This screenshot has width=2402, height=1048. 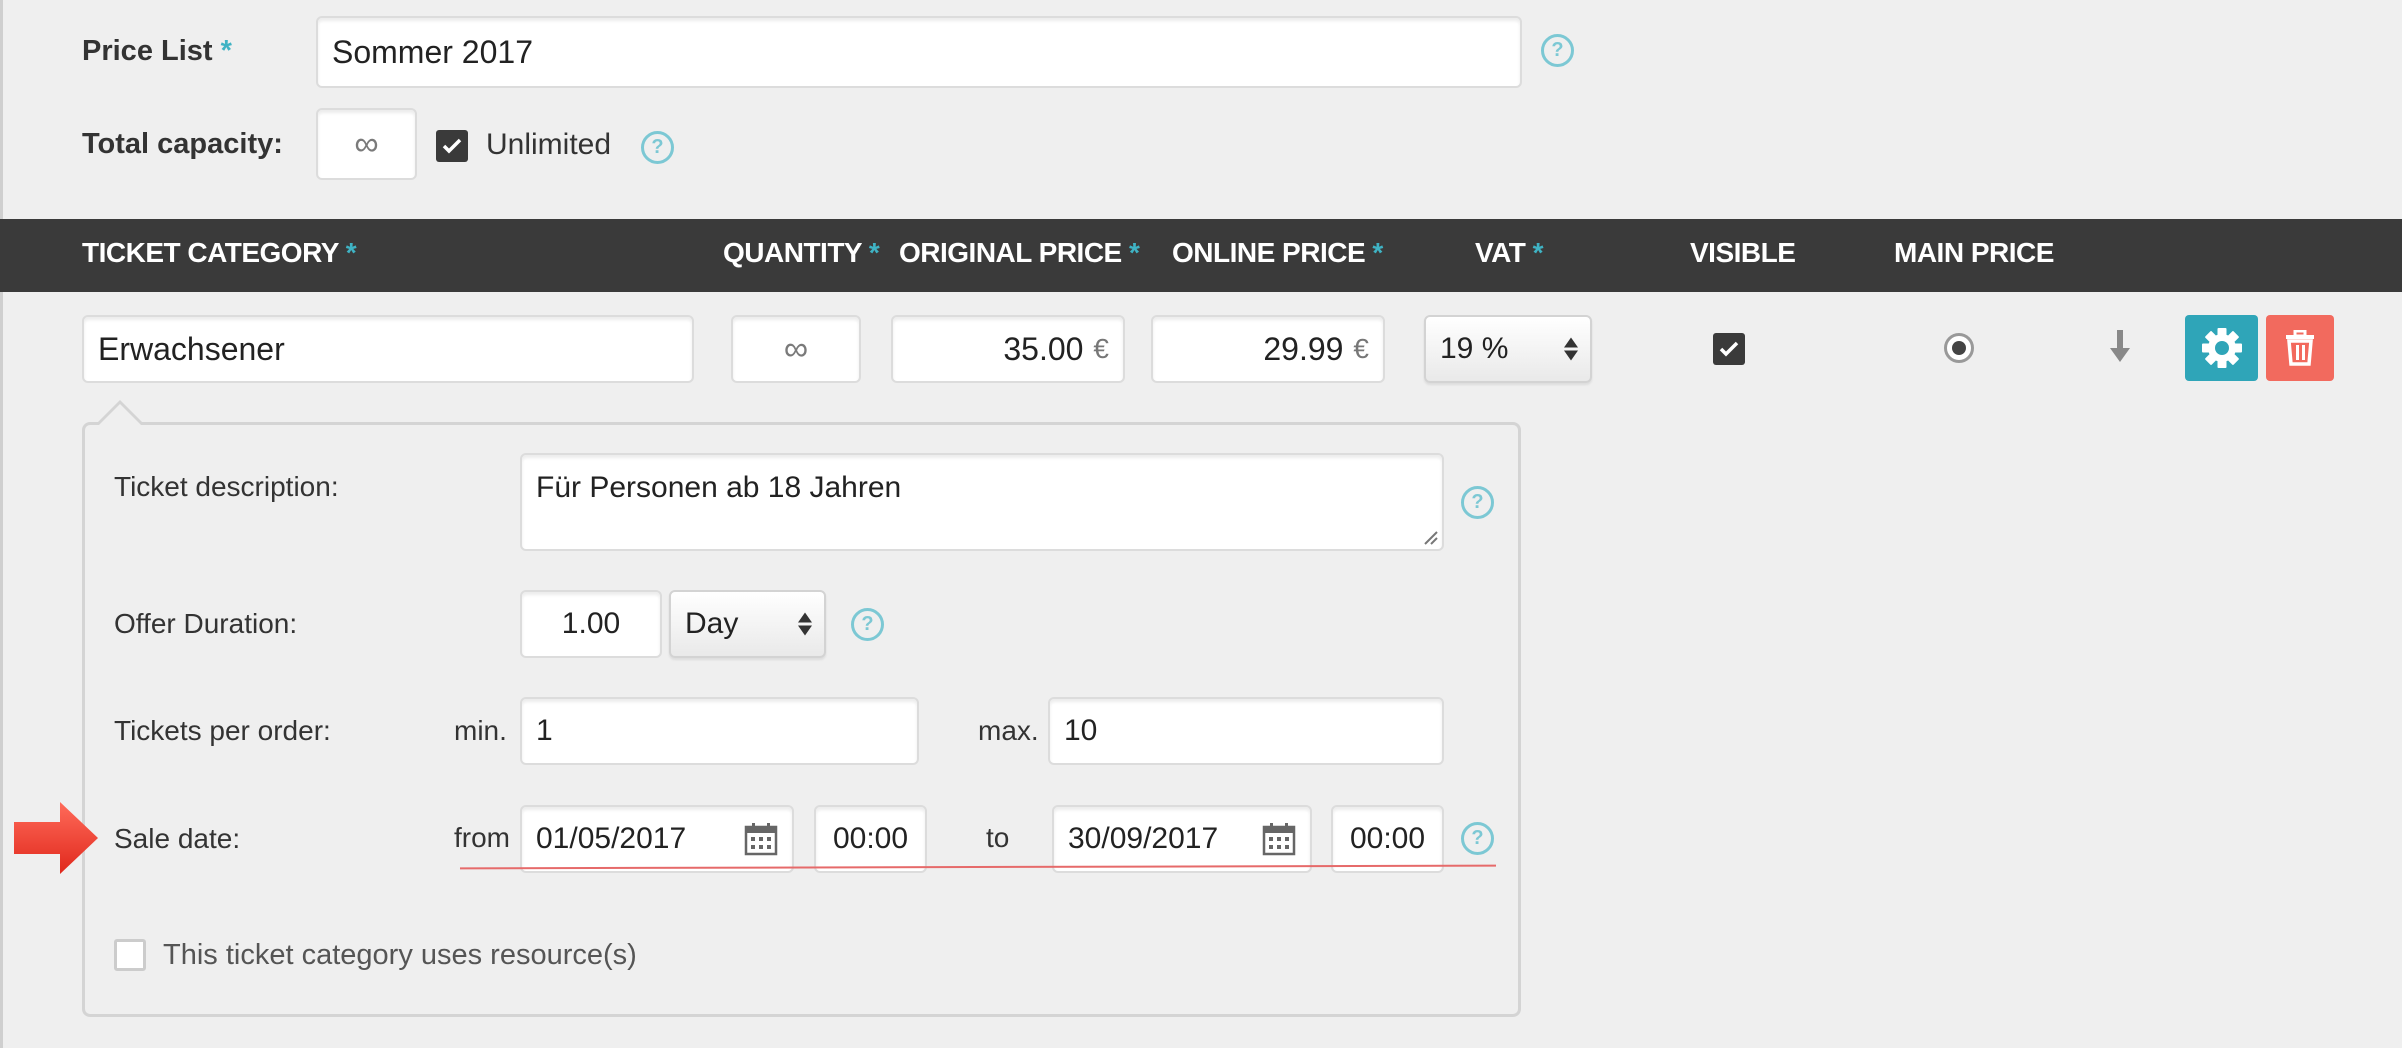 What do you see at coordinates (222, 730) in the screenshot?
I see `tickets-per-order-label: Tickets per order:` at bounding box center [222, 730].